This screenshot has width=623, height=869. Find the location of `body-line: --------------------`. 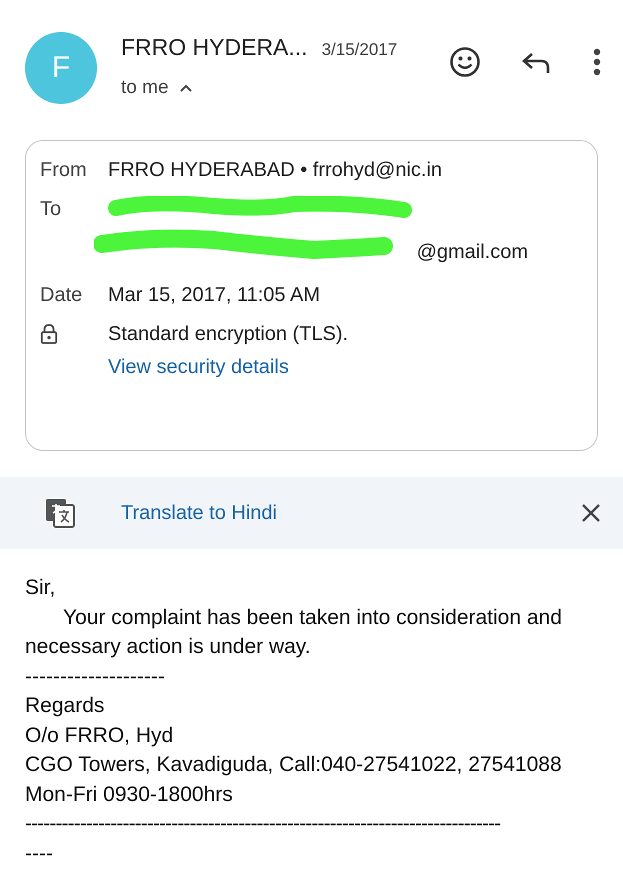

body-line: -------------------- is located at coordinates (95, 677).